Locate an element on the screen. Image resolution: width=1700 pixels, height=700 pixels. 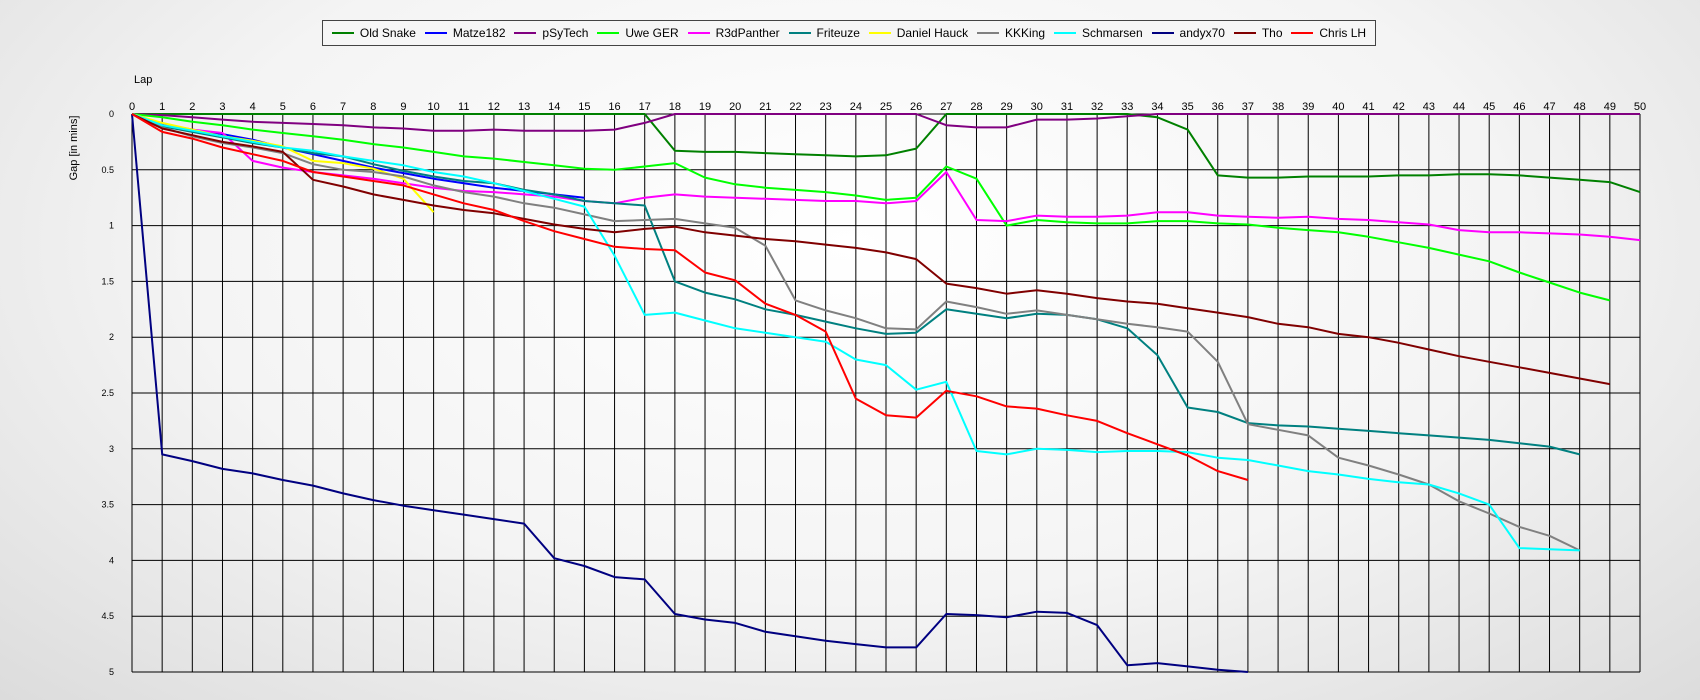
x-tick-label: 29 is located at coordinates (1007, 107).